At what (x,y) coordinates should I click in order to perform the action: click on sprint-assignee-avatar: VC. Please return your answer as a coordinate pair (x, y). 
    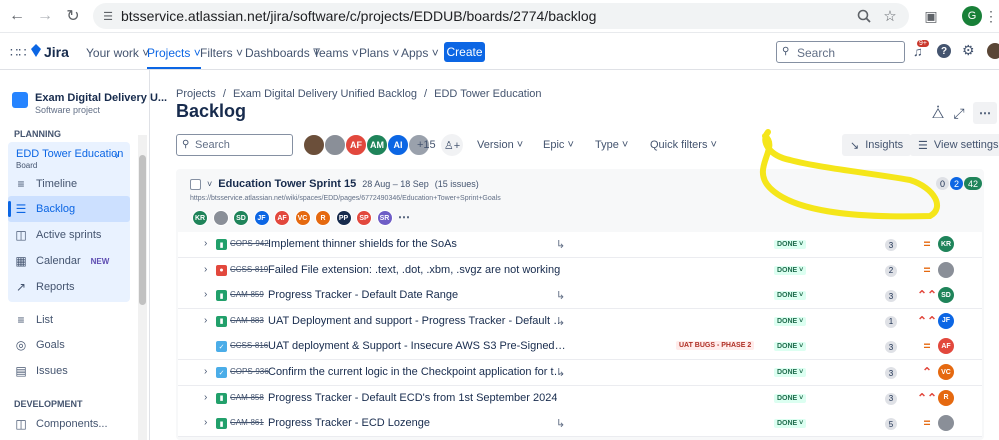
    Looking at the image, I should click on (302, 218).